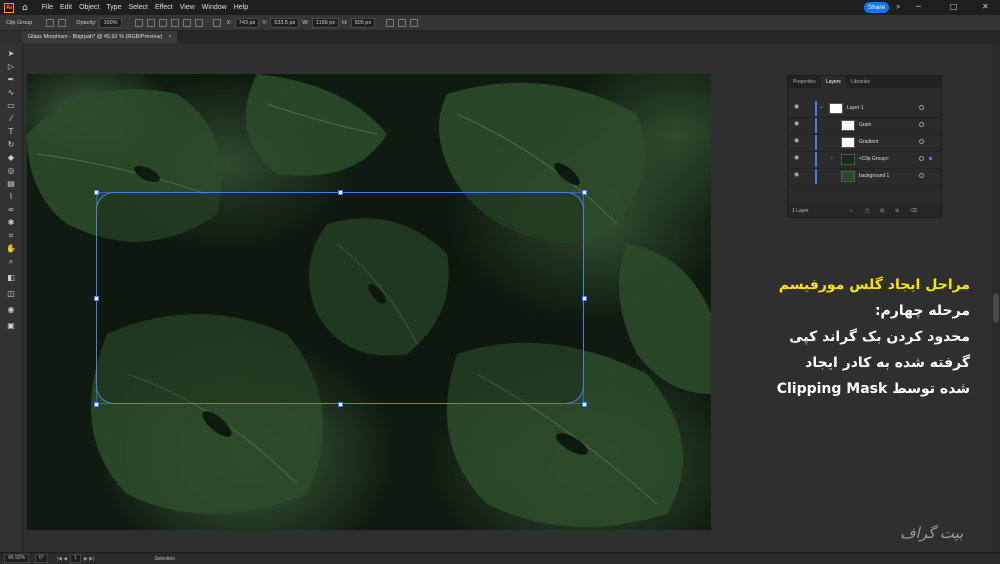  What do you see at coordinates (11, 67) in the screenshot?
I see `direct-selection-tool-icon: ▷` at bounding box center [11, 67].